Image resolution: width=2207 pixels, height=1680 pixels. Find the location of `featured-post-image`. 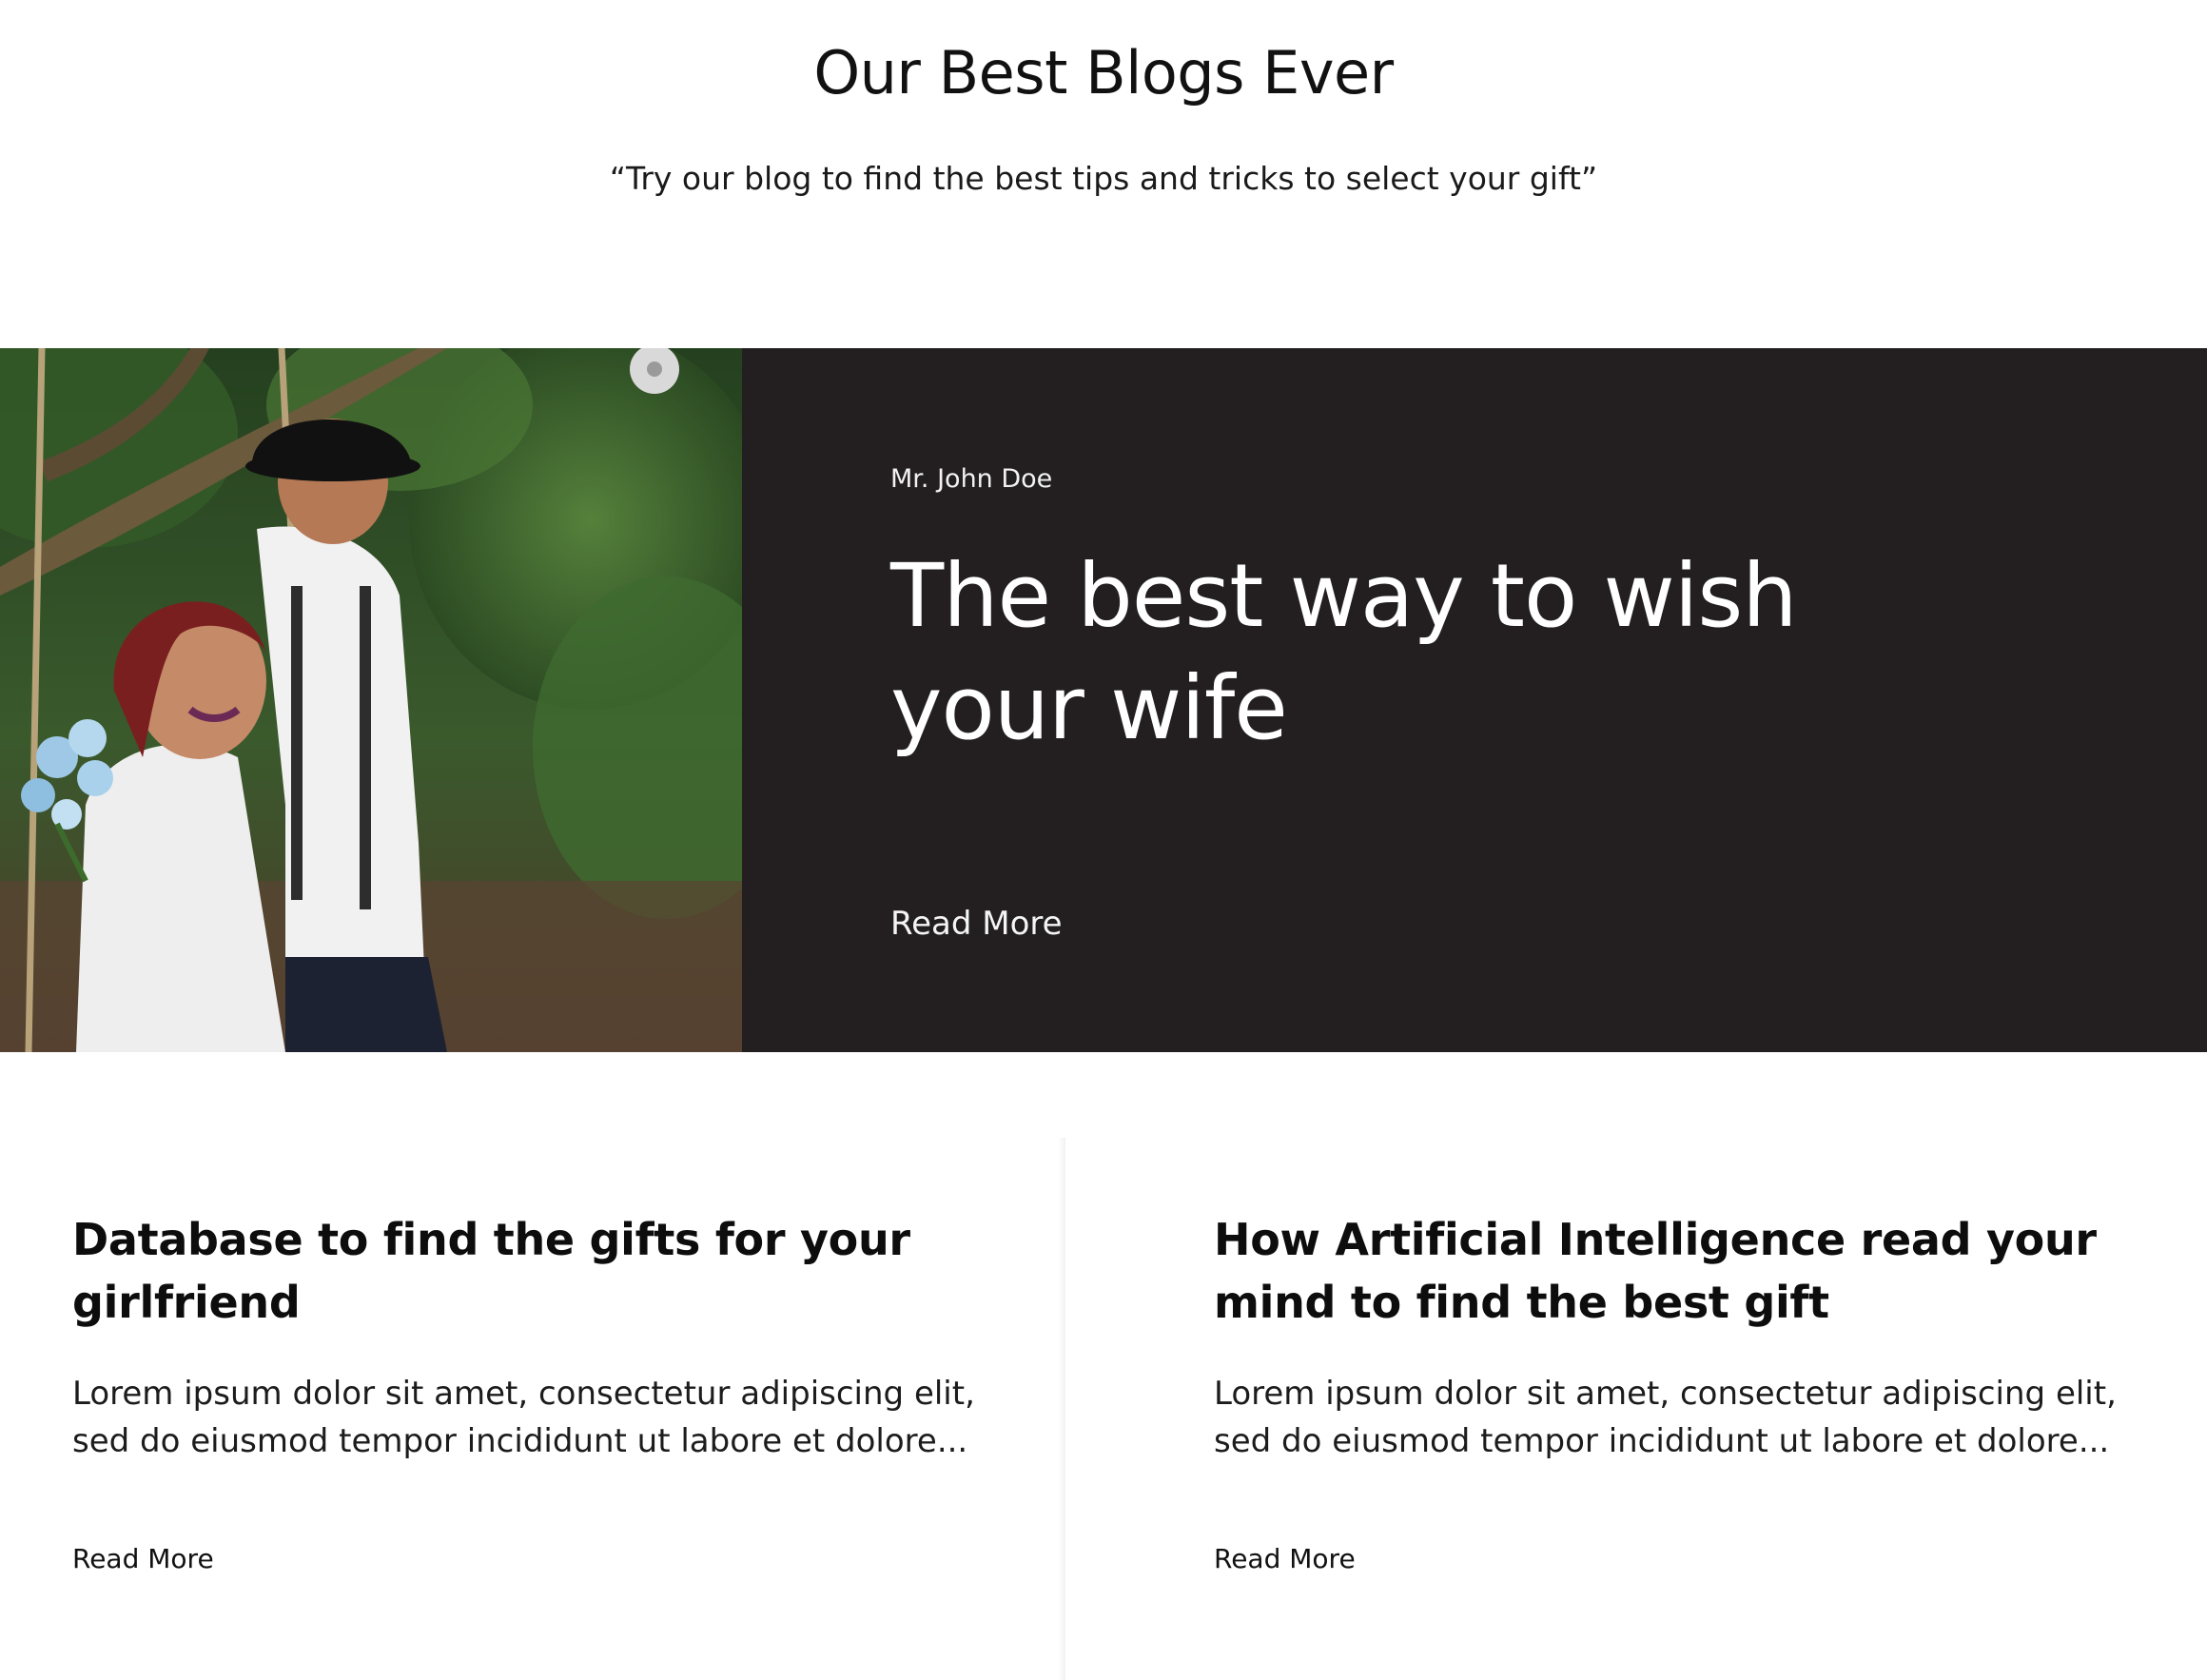

featured-post-image is located at coordinates (371, 700).